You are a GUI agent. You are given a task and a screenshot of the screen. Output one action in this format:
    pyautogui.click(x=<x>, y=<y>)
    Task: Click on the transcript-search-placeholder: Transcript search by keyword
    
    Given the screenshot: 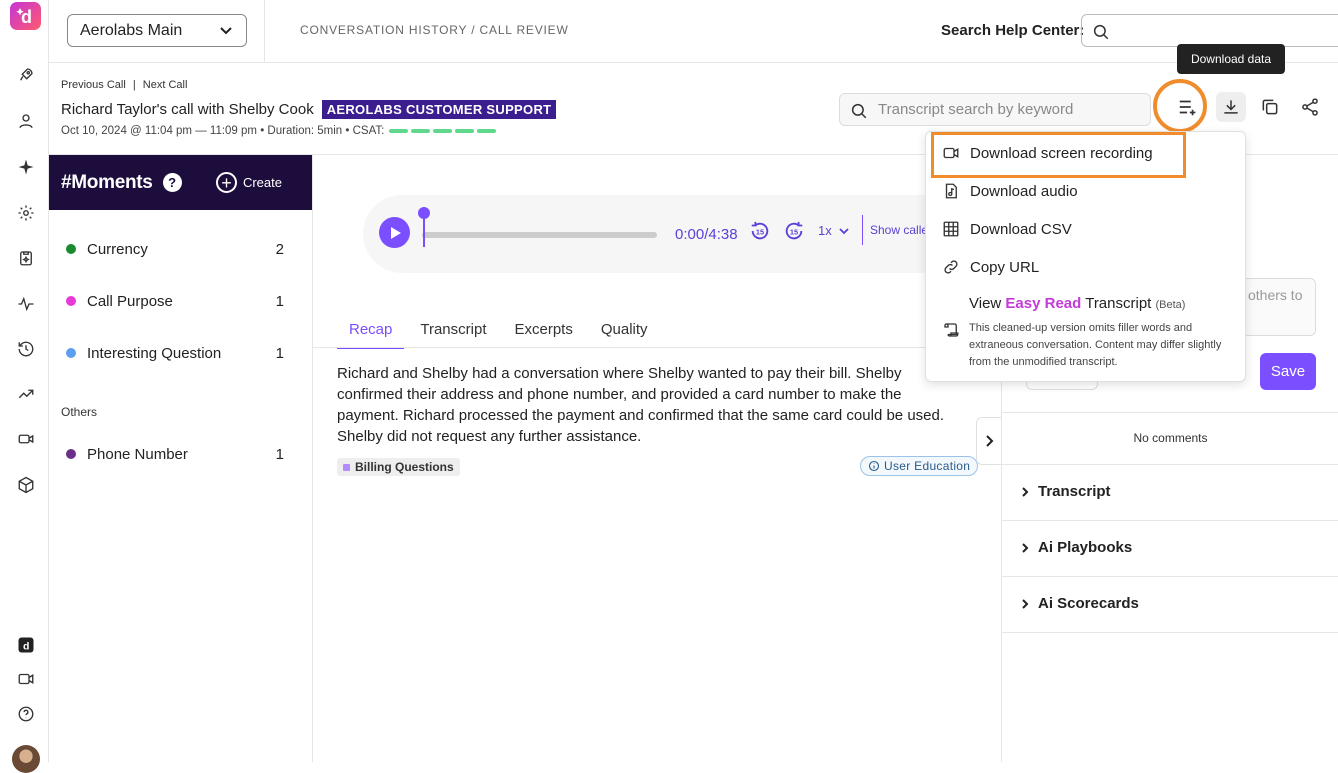 What is the action you would take?
    pyautogui.click(x=976, y=109)
    